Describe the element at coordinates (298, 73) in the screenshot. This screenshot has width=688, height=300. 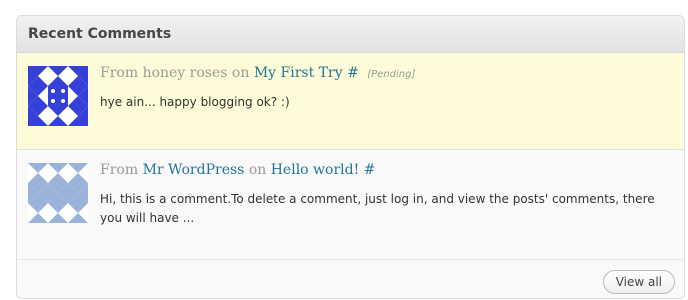
I see `post-link: My First Try` at that location.